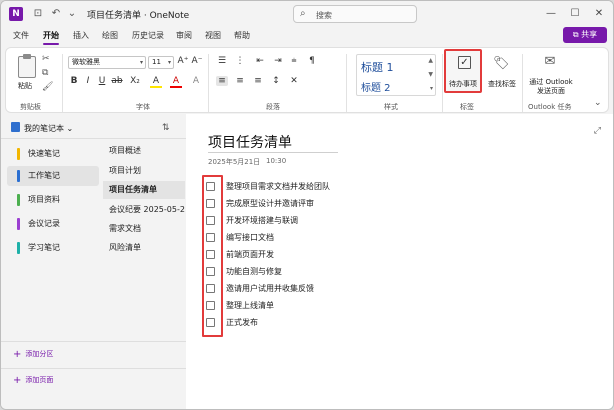 The height and width of the screenshot is (410, 614). Describe the element at coordinates (501, 63) in the screenshot. I see `find-tags-icon: 🏷` at that location.